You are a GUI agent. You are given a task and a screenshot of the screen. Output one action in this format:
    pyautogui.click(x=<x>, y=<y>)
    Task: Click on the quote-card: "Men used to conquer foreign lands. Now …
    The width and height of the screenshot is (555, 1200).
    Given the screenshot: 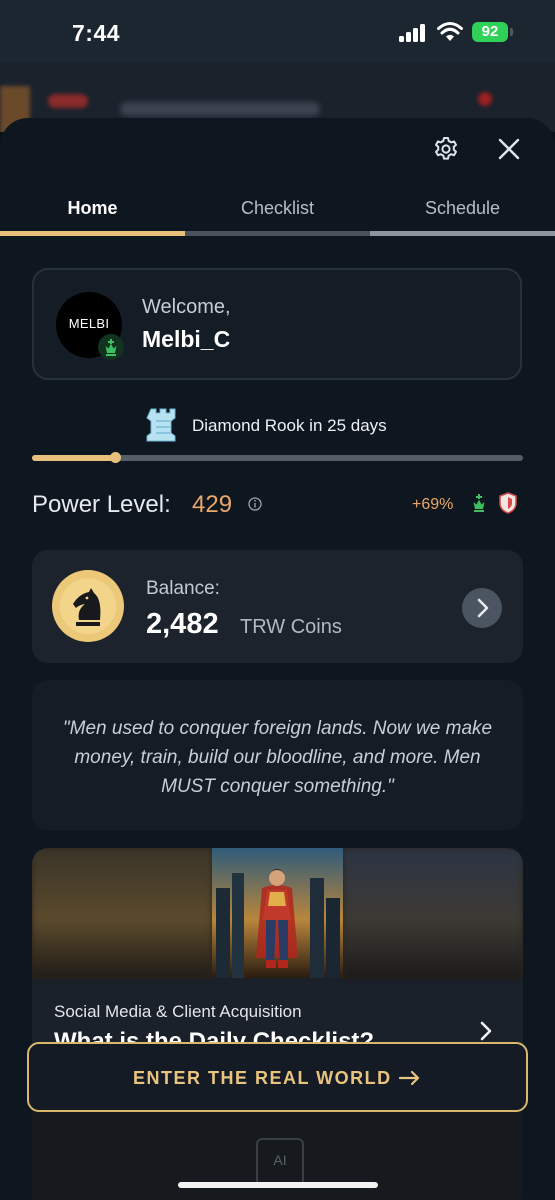 What is the action you would take?
    pyautogui.click(x=277, y=755)
    